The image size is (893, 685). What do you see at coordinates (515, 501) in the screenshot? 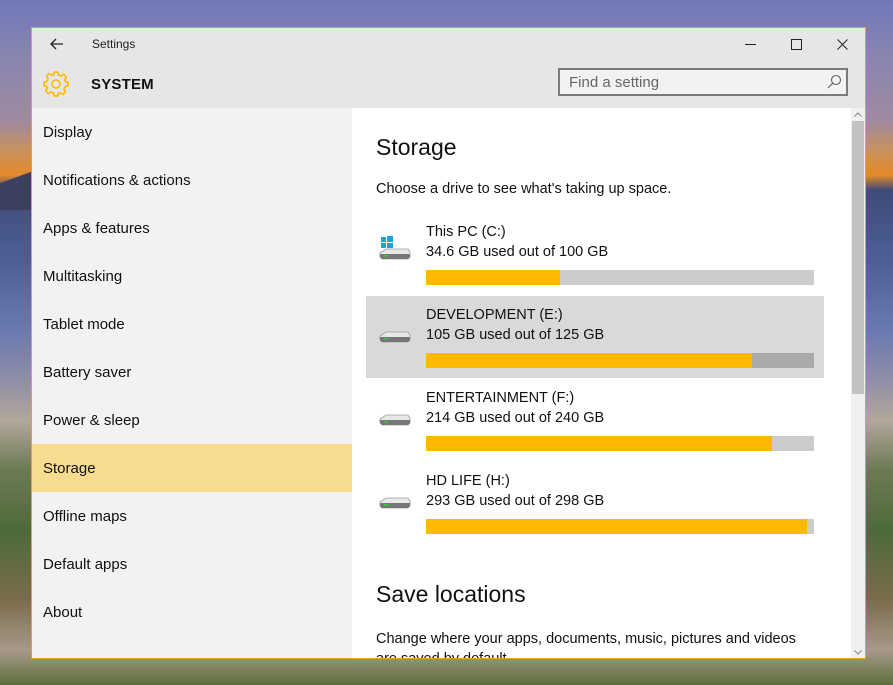
I see `drive-usage: 293 GB used out of 298 GB` at bounding box center [515, 501].